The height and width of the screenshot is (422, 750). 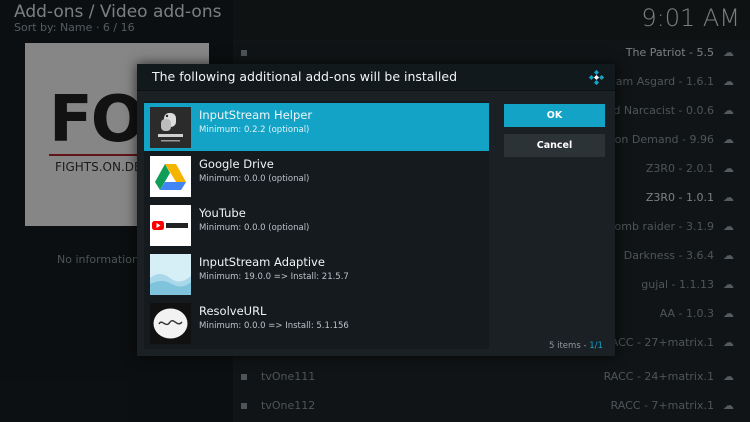 What do you see at coordinates (170, 274) in the screenshot?
I see `inputstream-adaptive-icon` at bounding box center [170, 274].